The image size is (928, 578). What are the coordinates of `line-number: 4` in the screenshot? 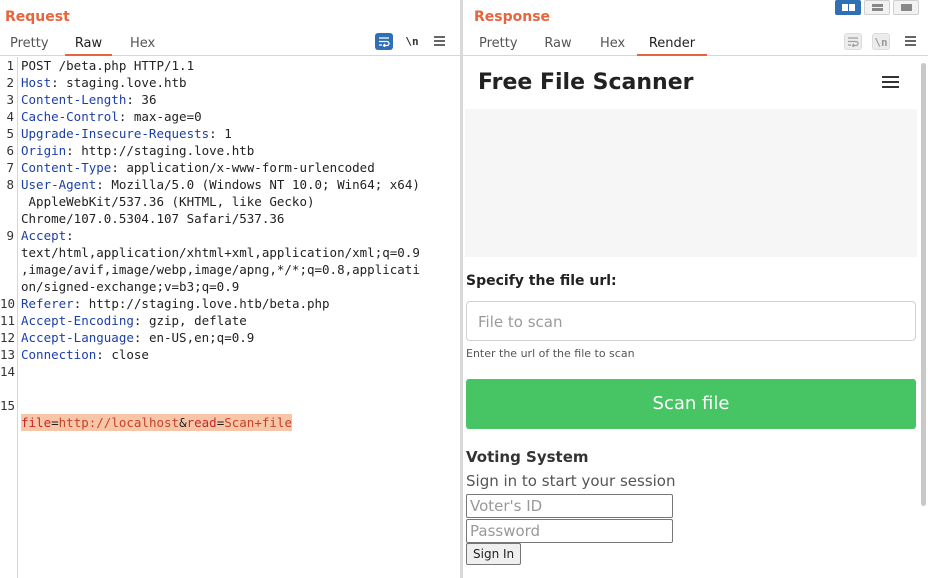 It's located at (10, 116).